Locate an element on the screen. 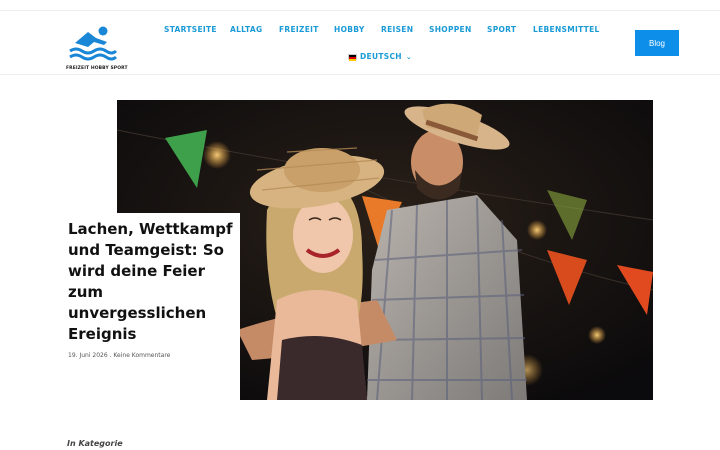 The image size is (720, 450). nav-item-shoppen: SHOPPEN is located at coordinates (450, 29).